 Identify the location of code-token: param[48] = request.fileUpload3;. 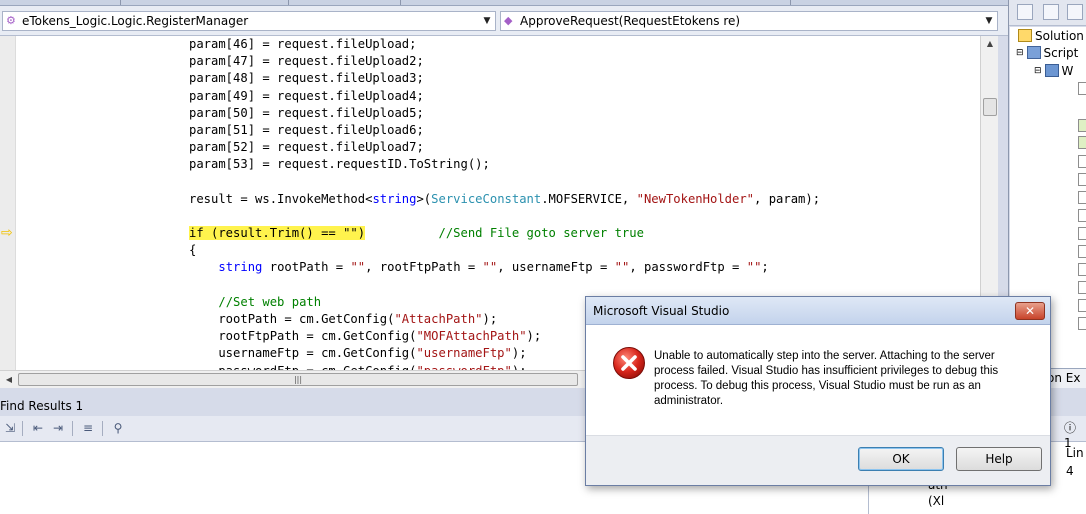
(306, 78).